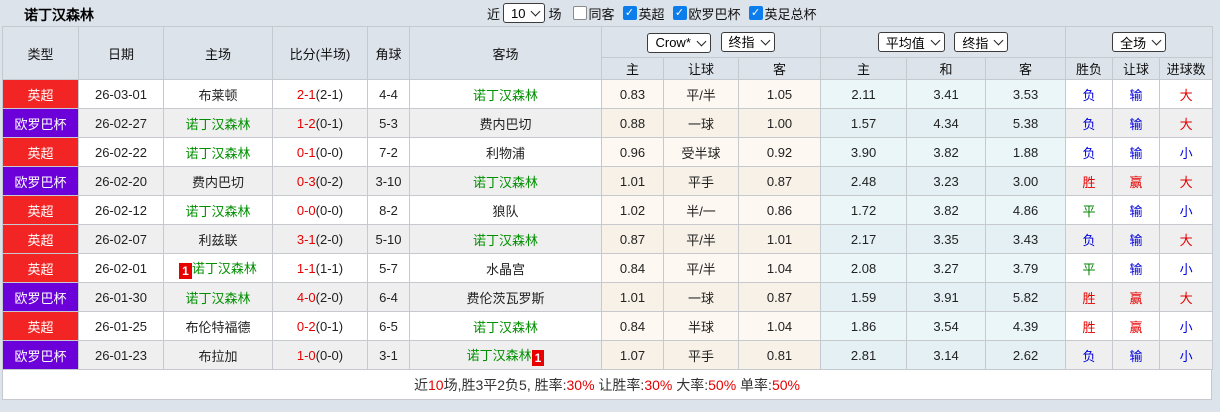  I want to click on recent-count-select: 10, so click(524, 13).